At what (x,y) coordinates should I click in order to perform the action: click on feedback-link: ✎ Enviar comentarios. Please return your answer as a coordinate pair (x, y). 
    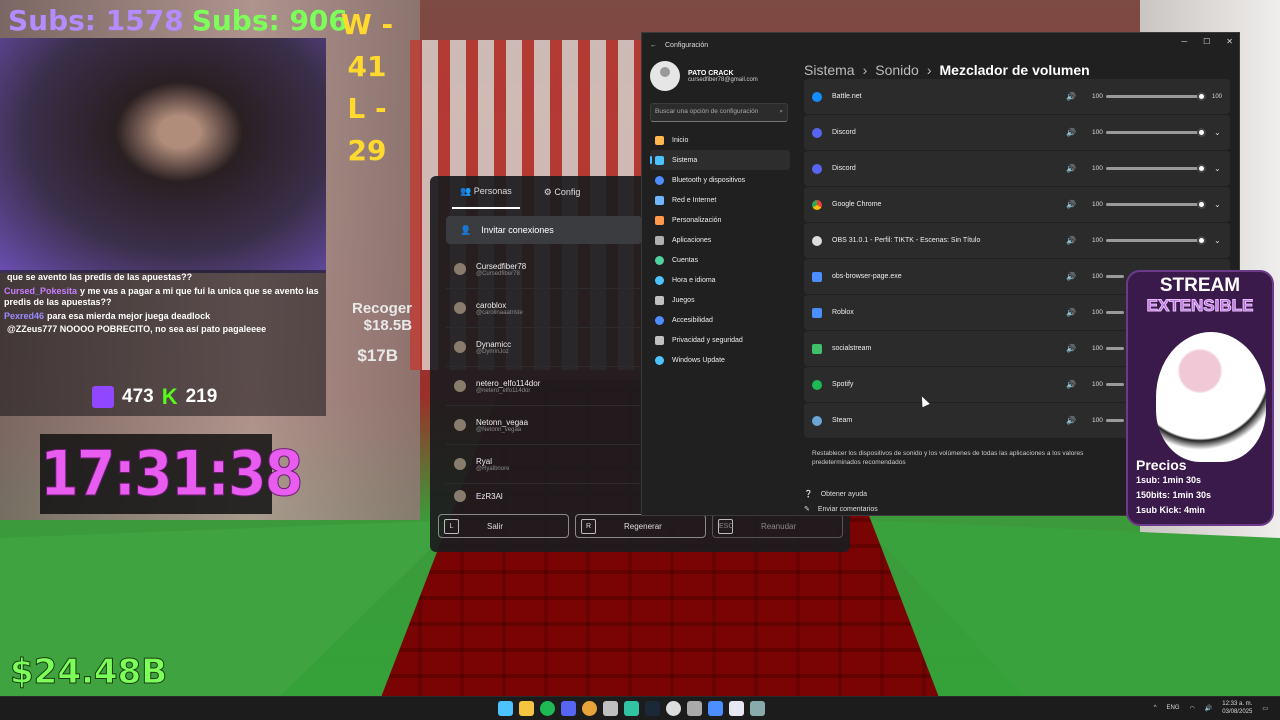
    Looking at the image, I should click on (841, 509).